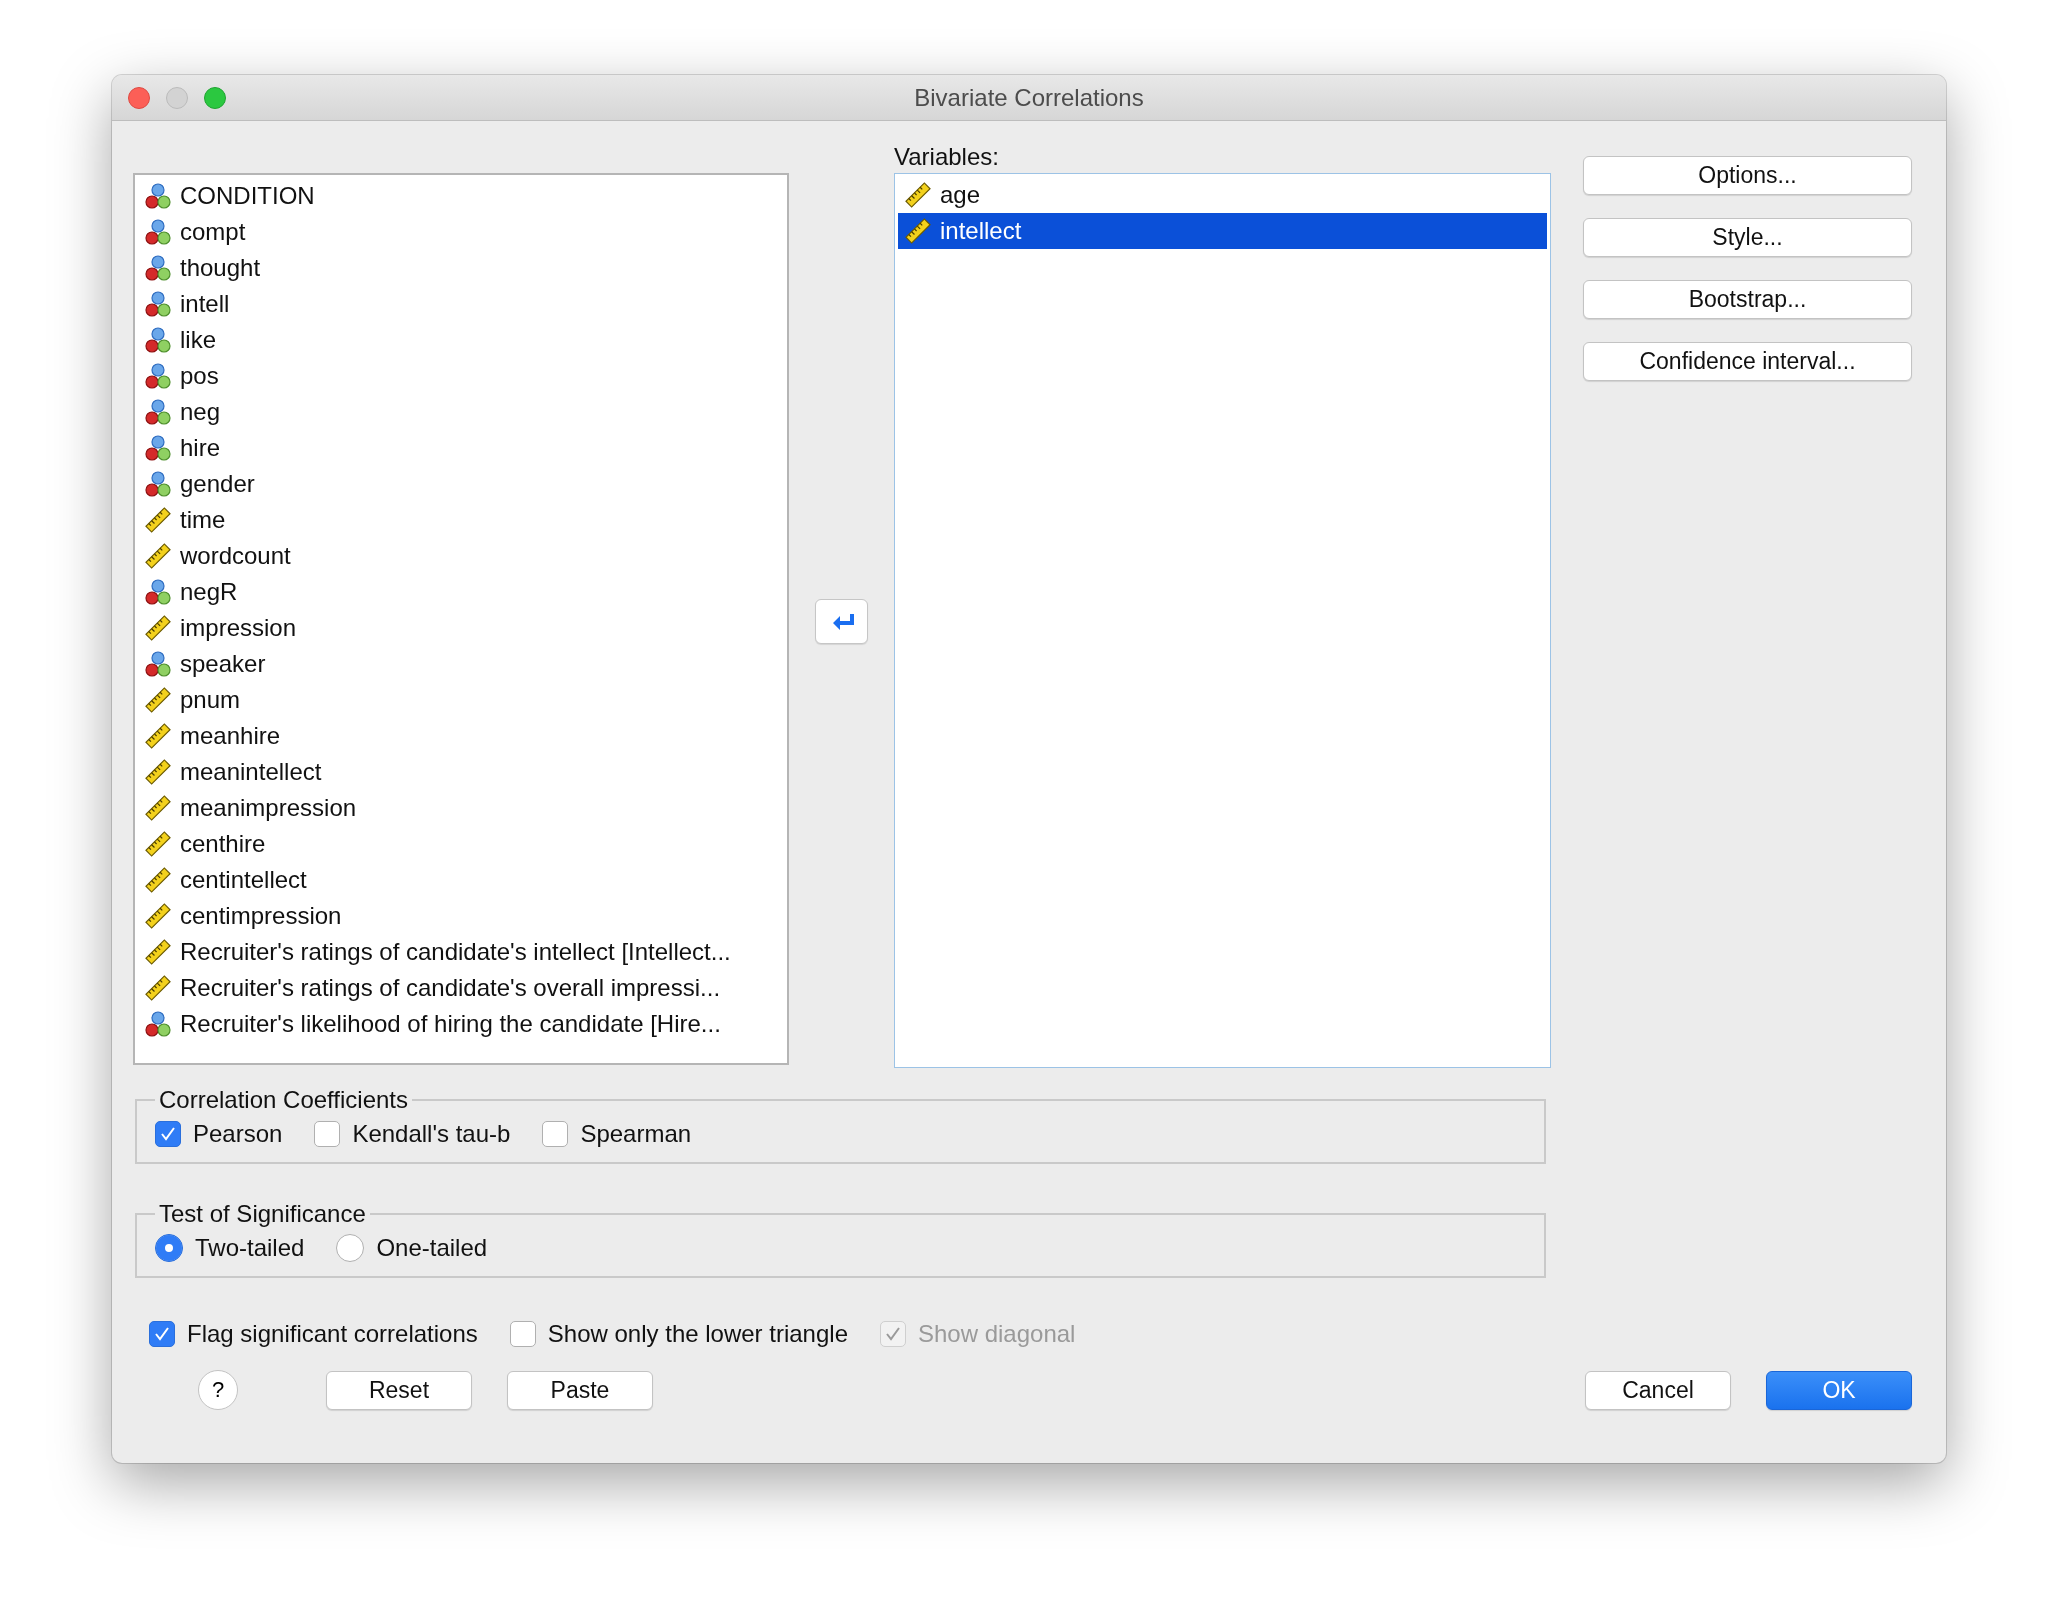  Describe the element at coordinates (461, 232) in the screenshot. I see `variable-list-item: compt` at that location.